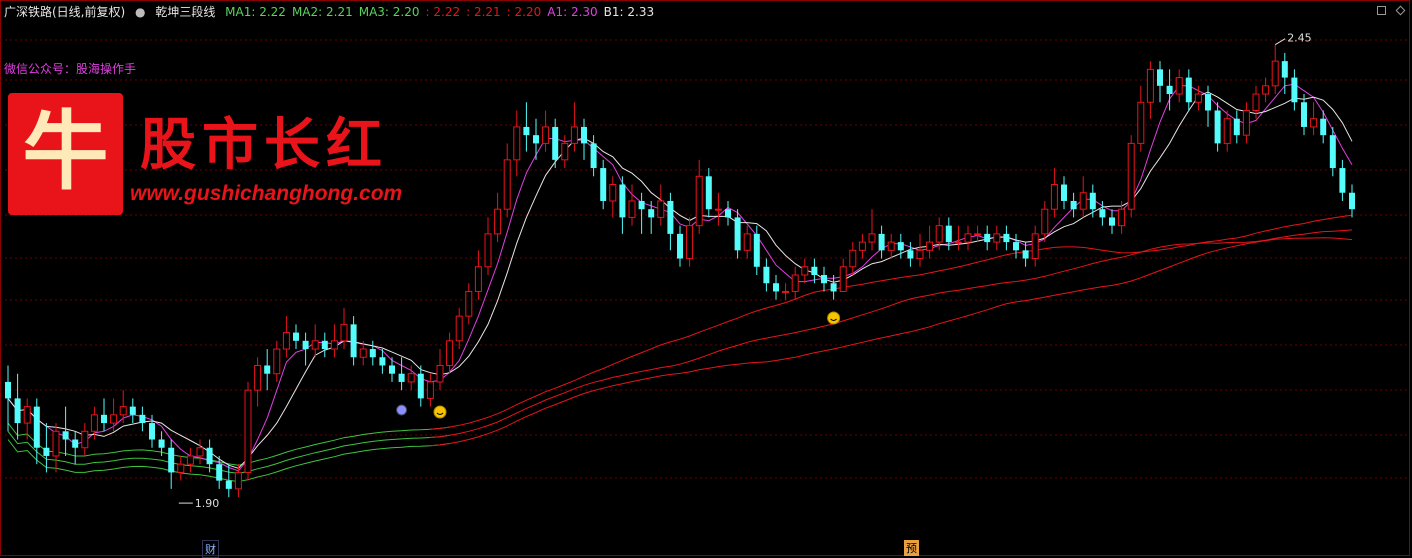 The image size is (1412, 558). I want to click on indicator-name: 乾坤三段线, so click(185, 12).